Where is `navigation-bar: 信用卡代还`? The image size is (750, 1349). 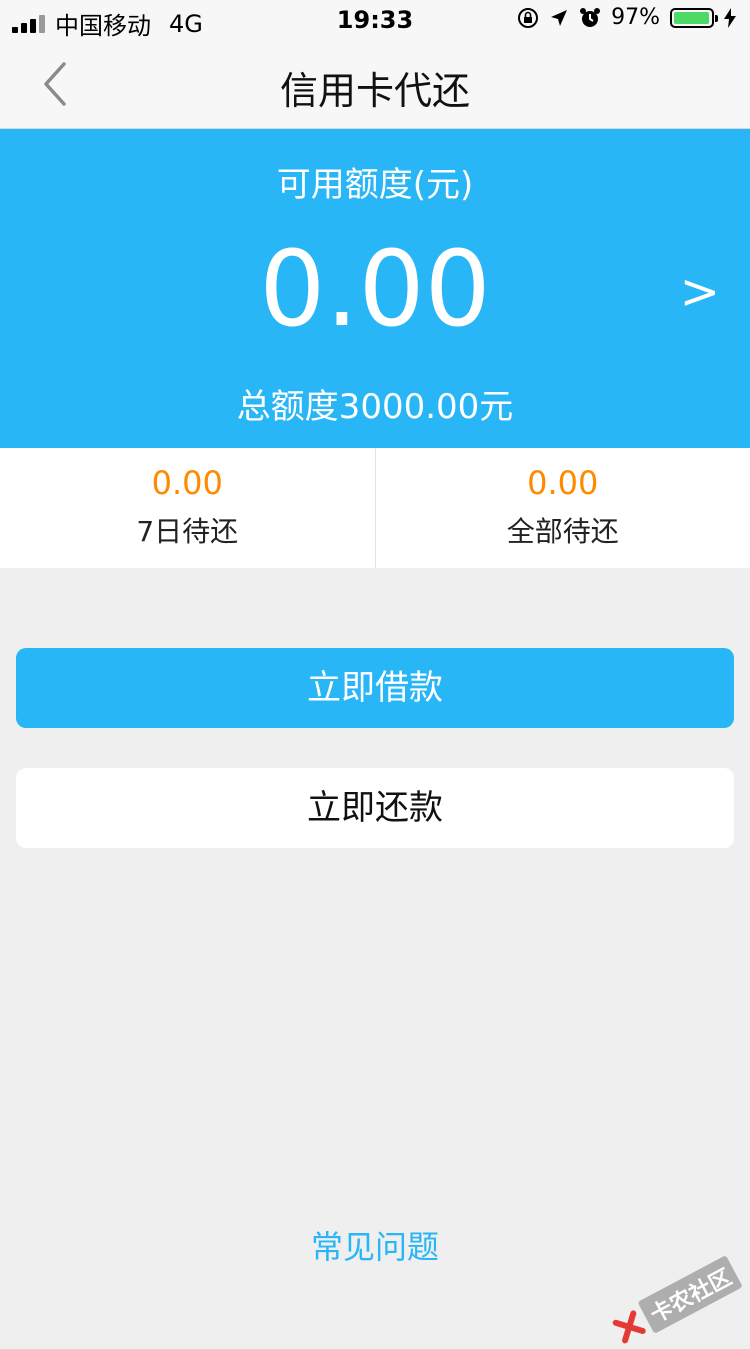 navigation-bar: 信用卡代还 is located at coordinates (375, 84).